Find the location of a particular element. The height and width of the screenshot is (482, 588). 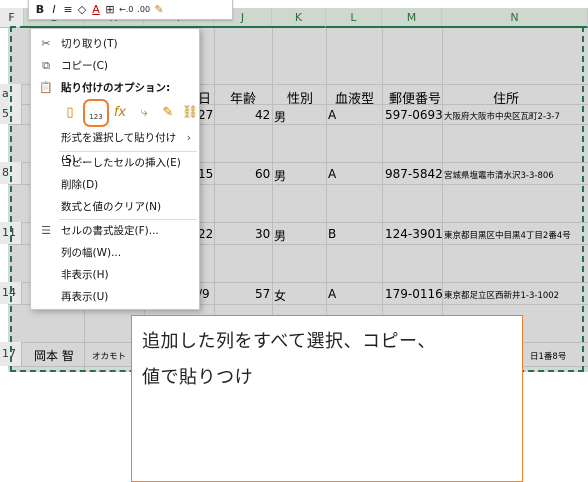

menu-item-cut: ✂ 切り取り(T) is located at coordinates (115, 44).